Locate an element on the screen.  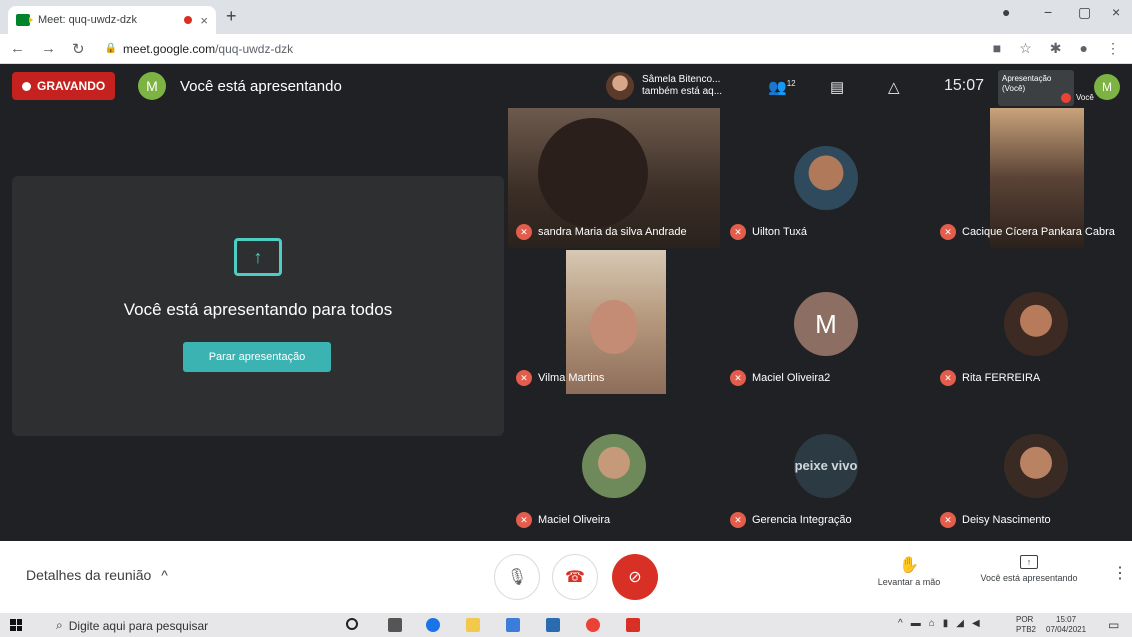
participant-tile: ✕ Vilma Martins is located at coordinates (614, 322).